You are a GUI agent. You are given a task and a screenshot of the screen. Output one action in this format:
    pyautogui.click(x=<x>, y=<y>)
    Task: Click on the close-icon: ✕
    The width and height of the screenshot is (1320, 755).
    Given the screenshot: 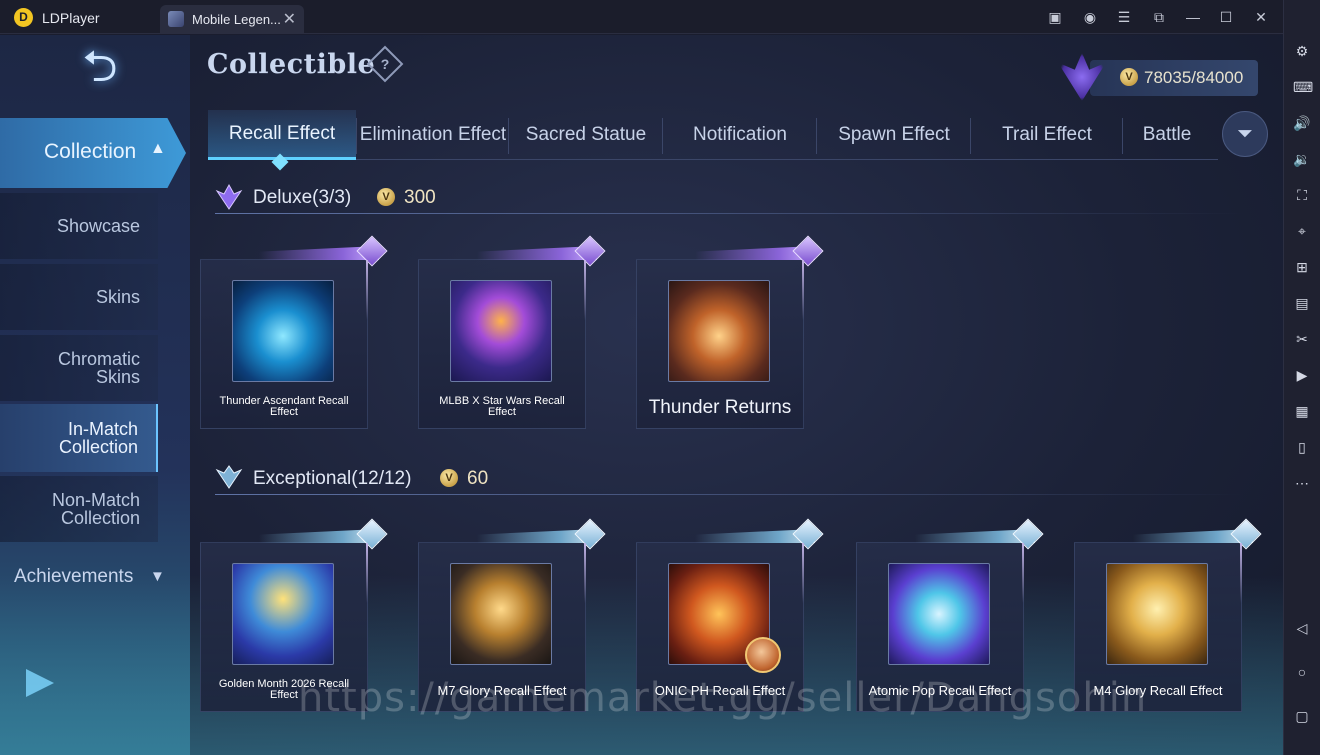 What is the action you would take?
    pyautogui.click(x=1261, y=17)
    